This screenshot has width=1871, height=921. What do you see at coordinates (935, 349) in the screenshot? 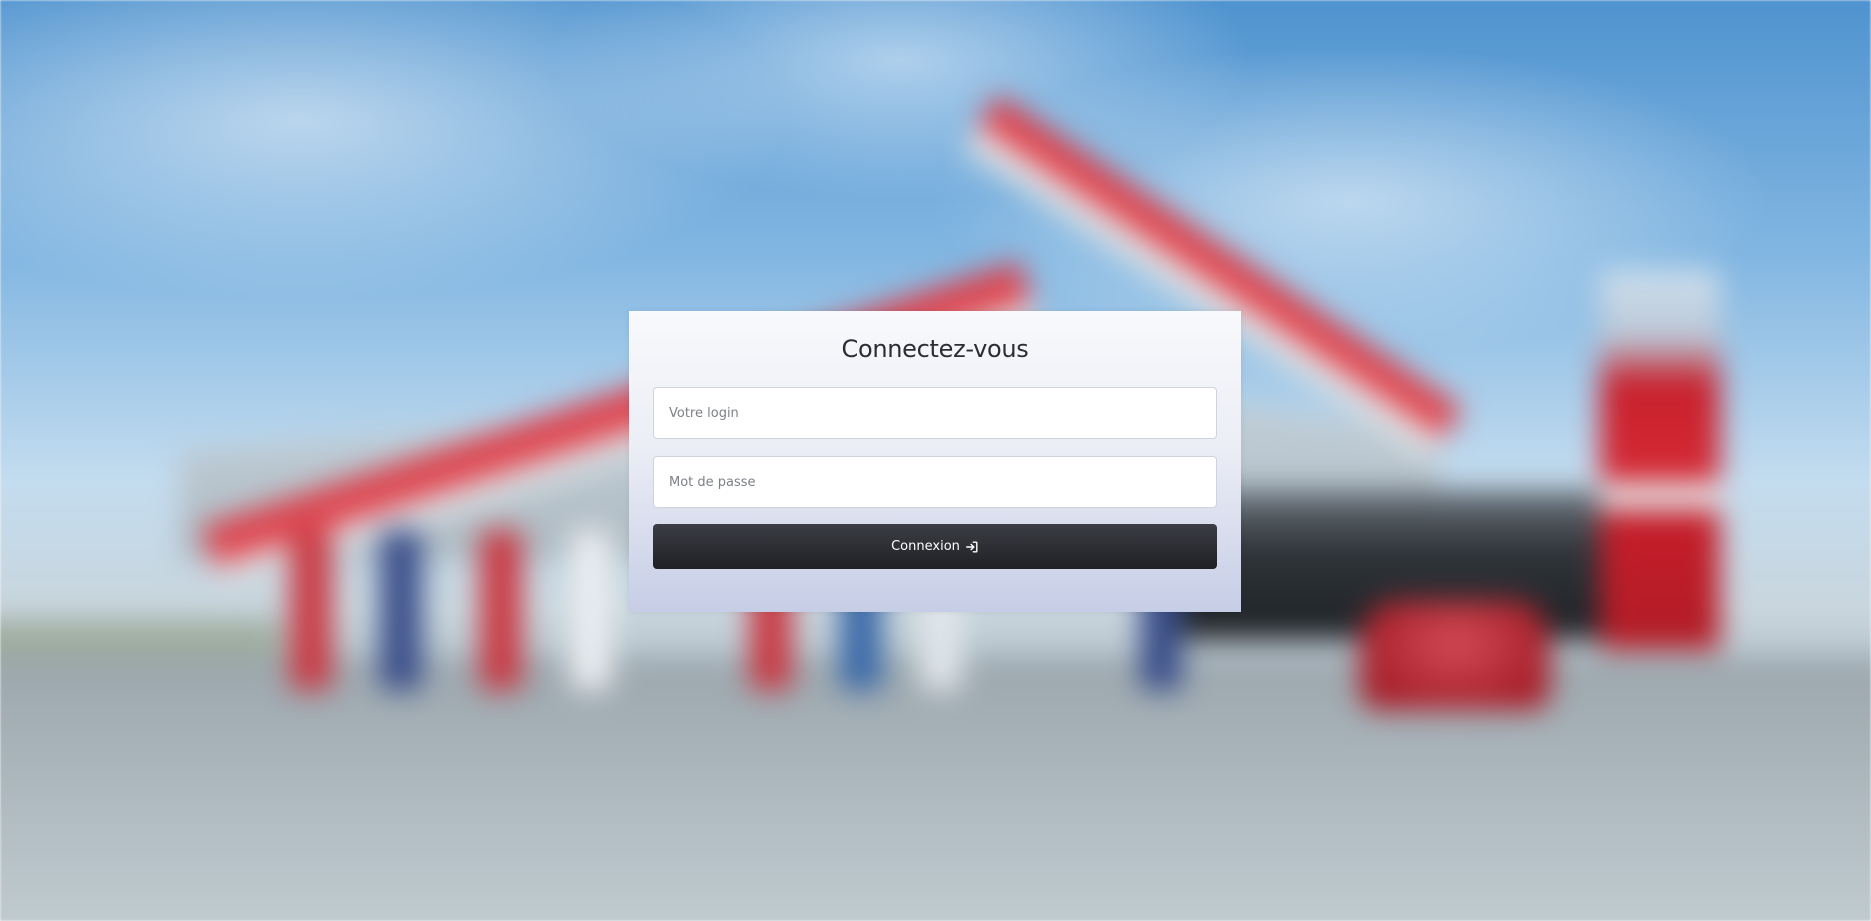
I see `login-title: Connectez-vous` at bounding box center [935, 349].